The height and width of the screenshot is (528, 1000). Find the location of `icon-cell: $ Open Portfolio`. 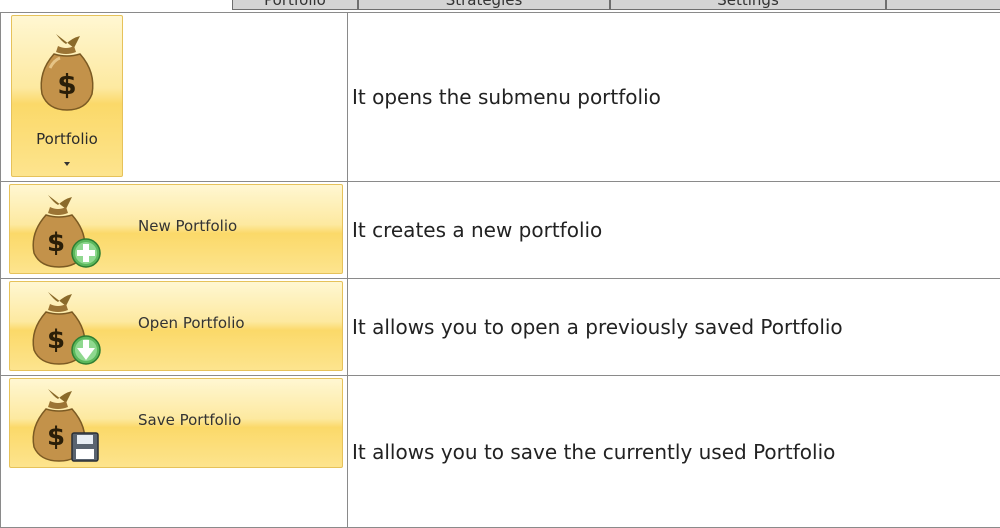

icon-cell: $ Open Portfolio is located at coordinates (174, 327).